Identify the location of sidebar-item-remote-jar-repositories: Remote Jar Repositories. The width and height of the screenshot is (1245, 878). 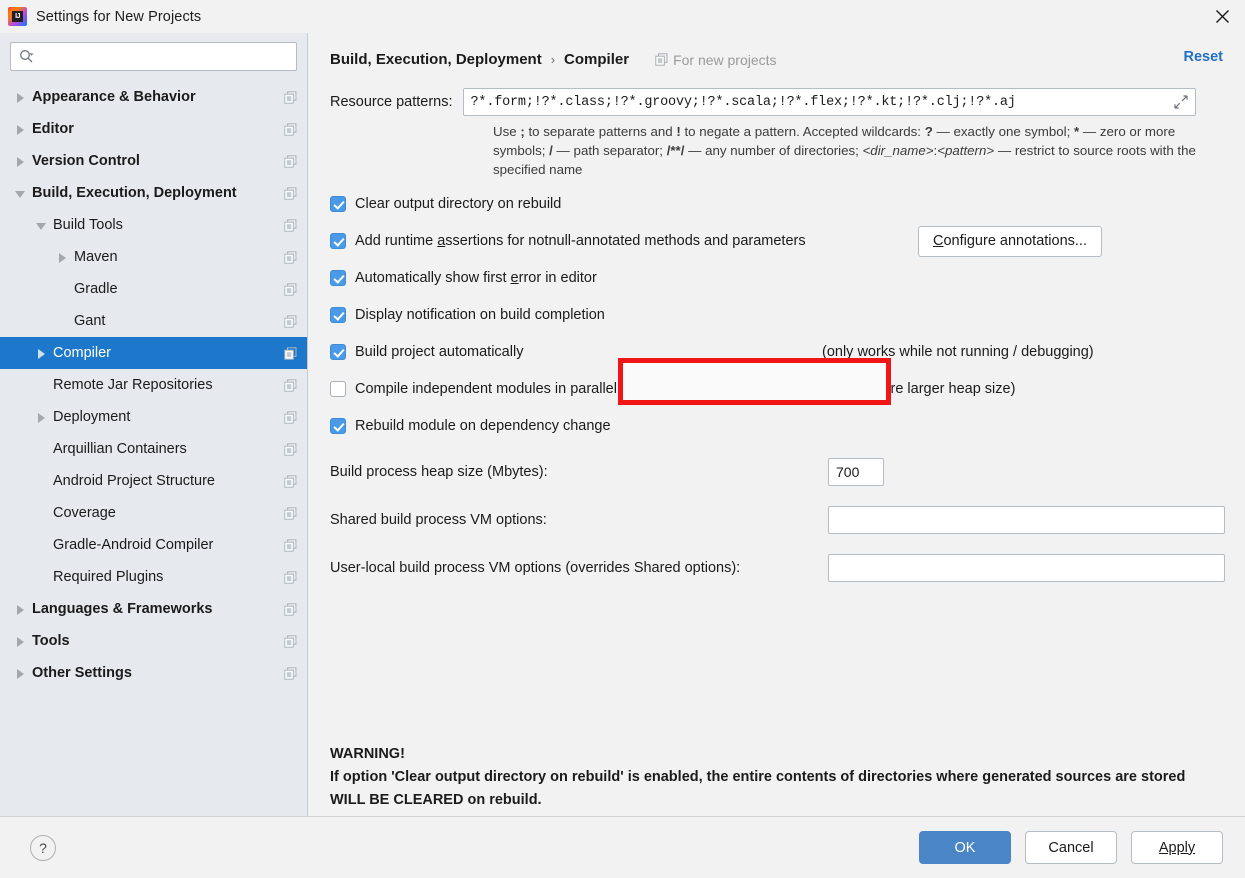
(153, 385).